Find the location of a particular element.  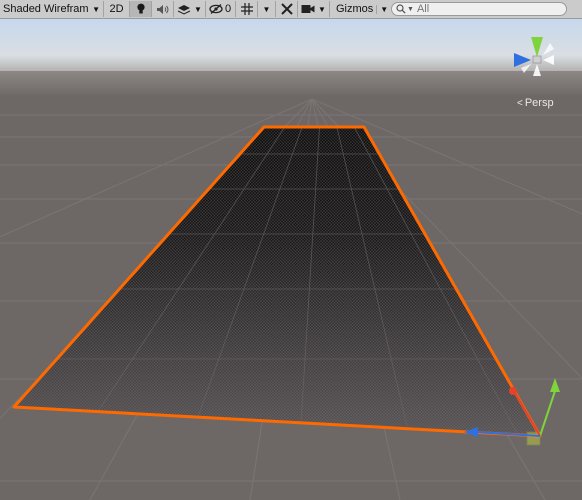

sky is located at coordinates (291, 45).